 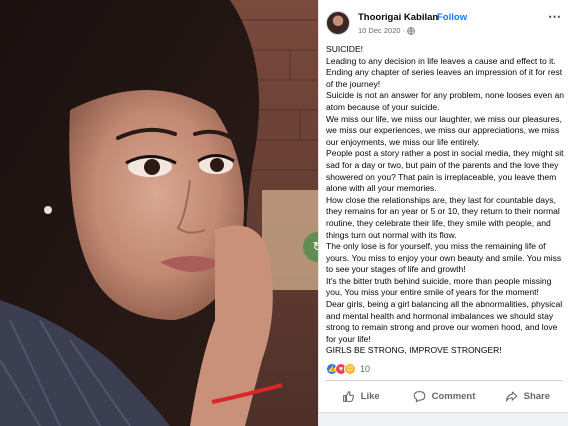 What do you see at coordinates (453, 396) in the screenshot?
I see `comment-label: Comment` at bounding box center [453, 396].